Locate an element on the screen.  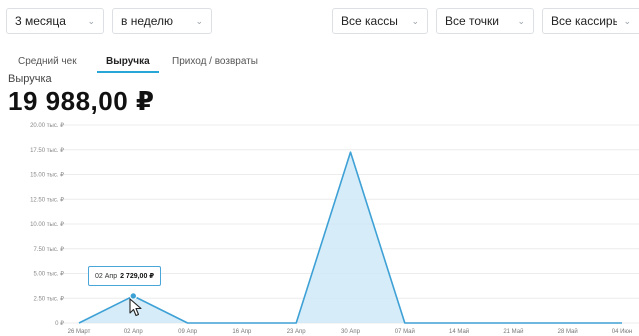
chart-tooltip: 02 Апр 2 729,00 ₽ is located at coordinates (125, 276).